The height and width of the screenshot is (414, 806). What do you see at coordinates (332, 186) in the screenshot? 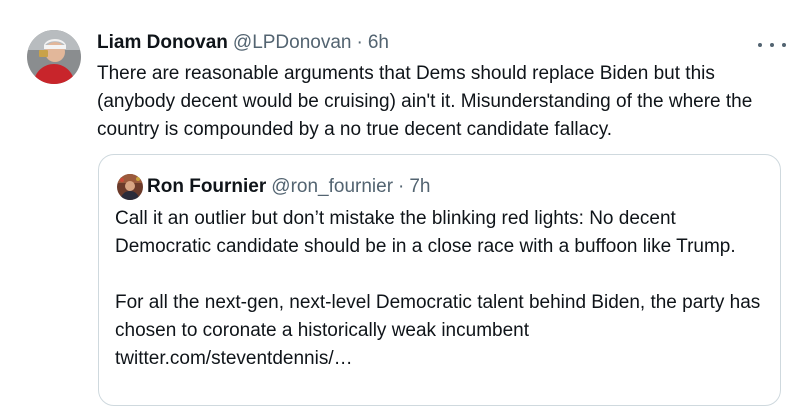
I see `quoted-author-handle: @ron_fournier` at bounding box center [332, 186].